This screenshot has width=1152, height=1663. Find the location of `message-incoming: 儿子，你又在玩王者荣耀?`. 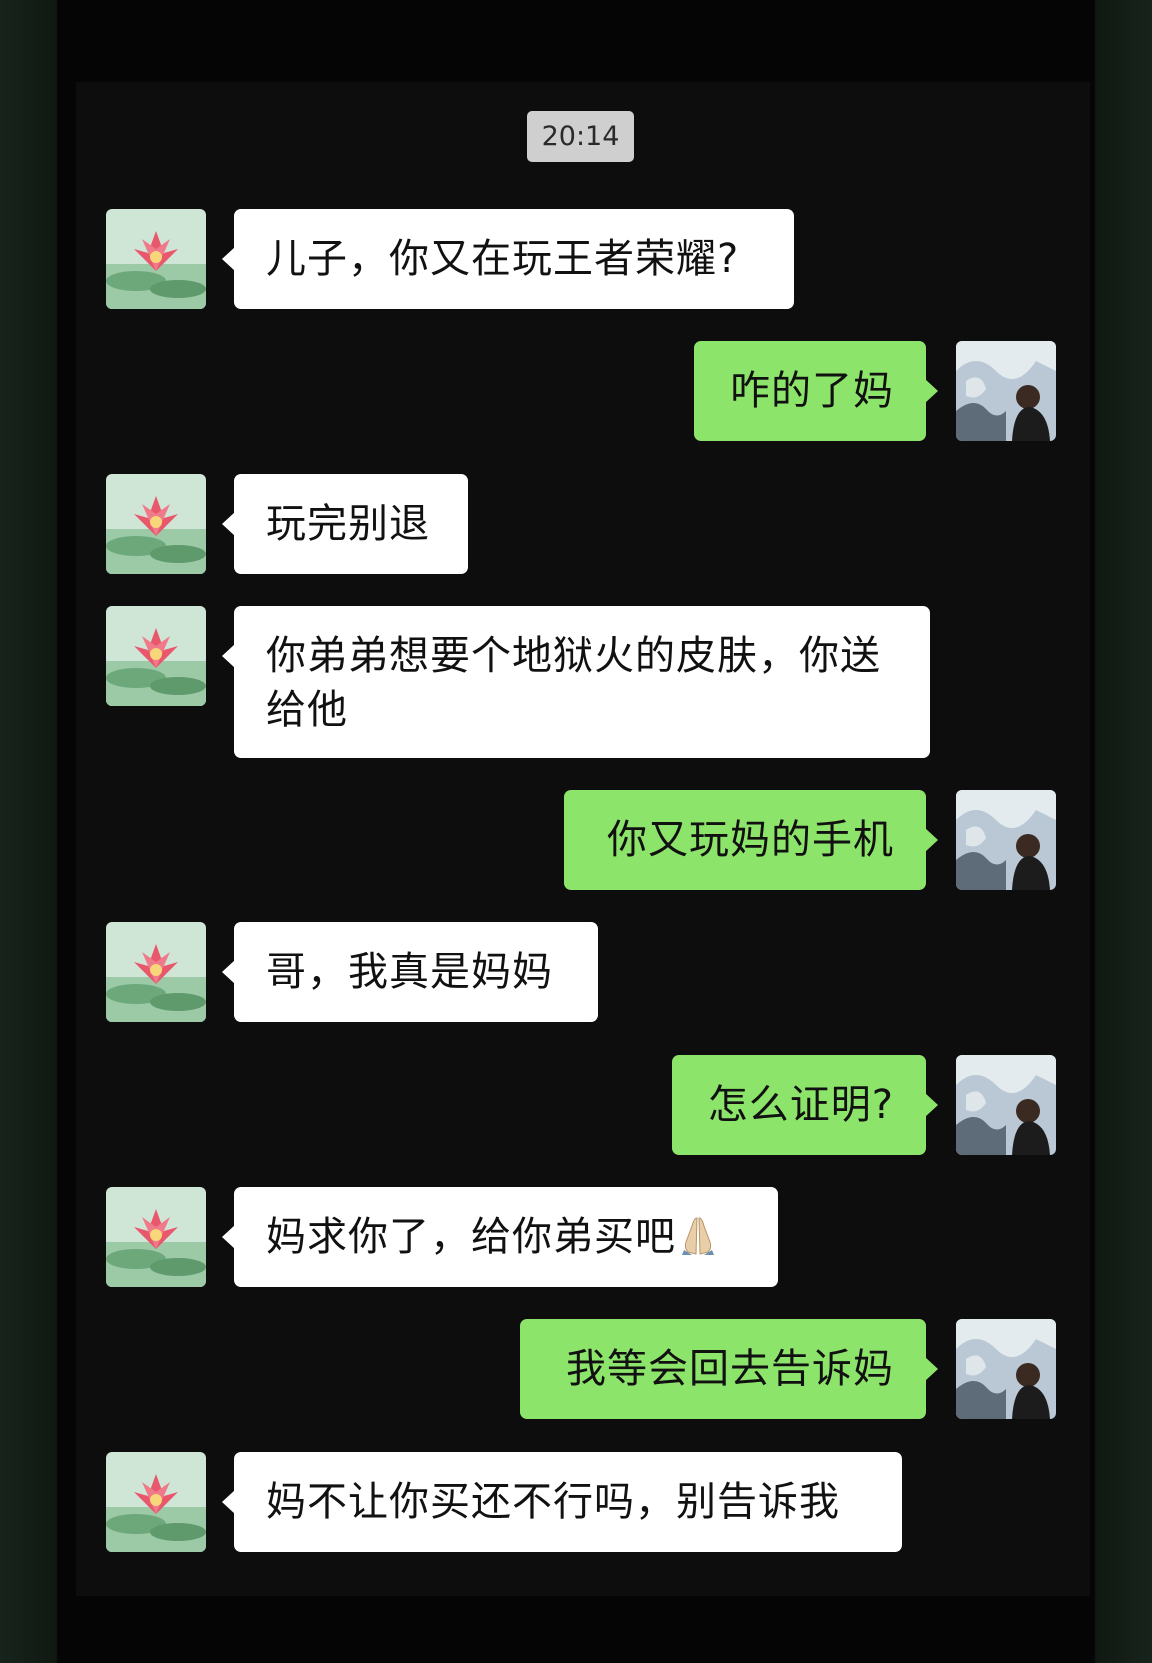

message-incoming: 儿子，你又在玩王者荣耀? is located at coordinates (508, 259).